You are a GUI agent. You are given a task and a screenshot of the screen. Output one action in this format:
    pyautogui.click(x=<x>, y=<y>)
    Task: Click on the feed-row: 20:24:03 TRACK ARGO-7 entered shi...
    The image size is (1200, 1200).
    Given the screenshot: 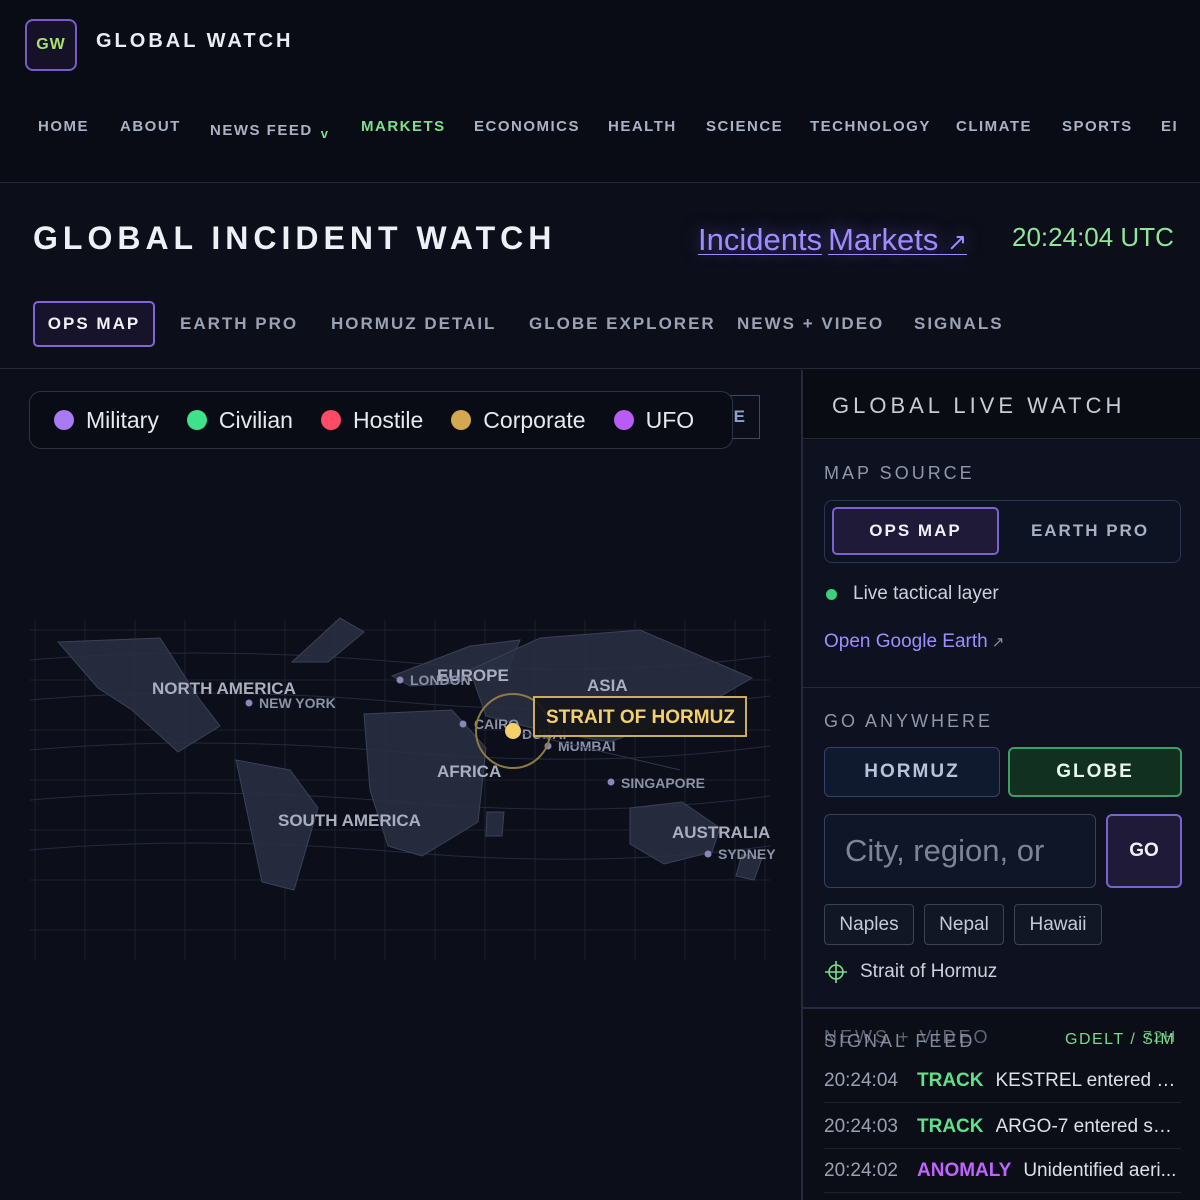 What is the action you would take?
    pyautogui.click(x=1002, y=1127)
    